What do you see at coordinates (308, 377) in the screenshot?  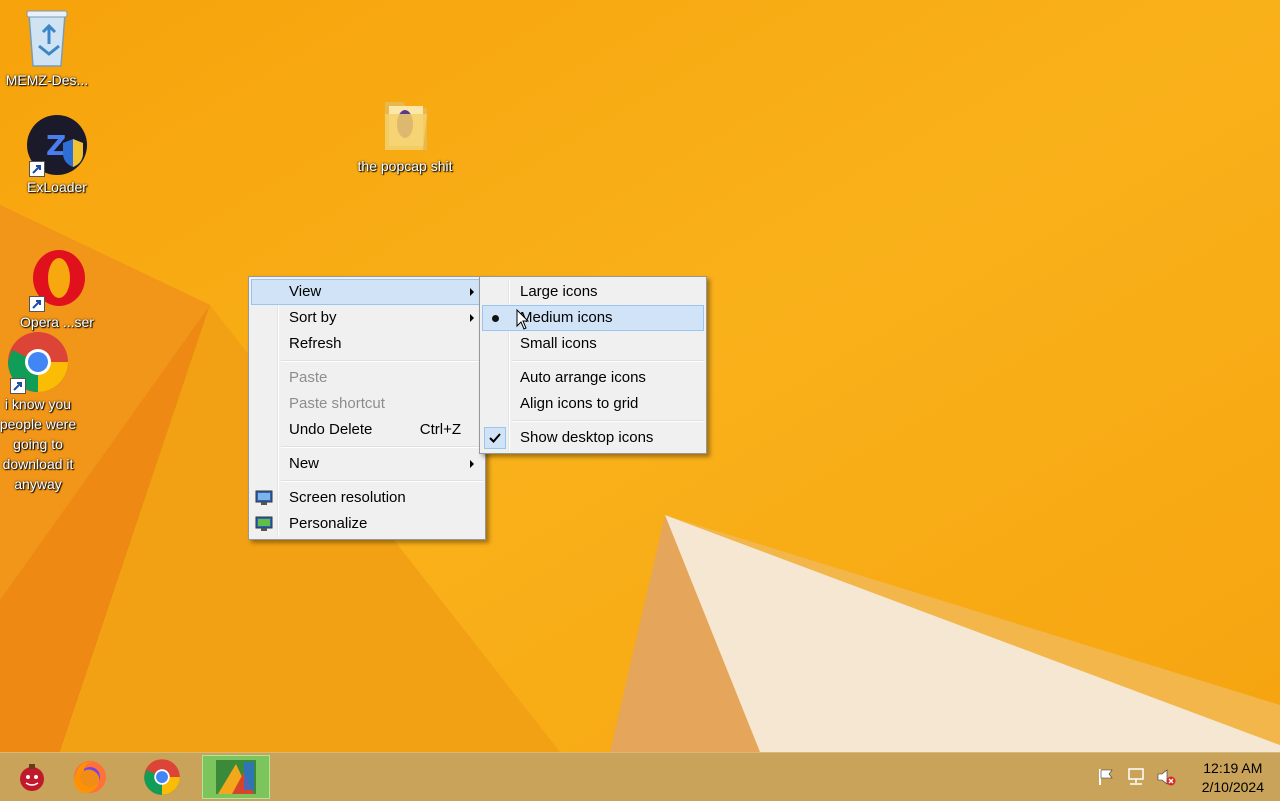 I see `menu-item-label: Paste` at bounding box center [308, 377].